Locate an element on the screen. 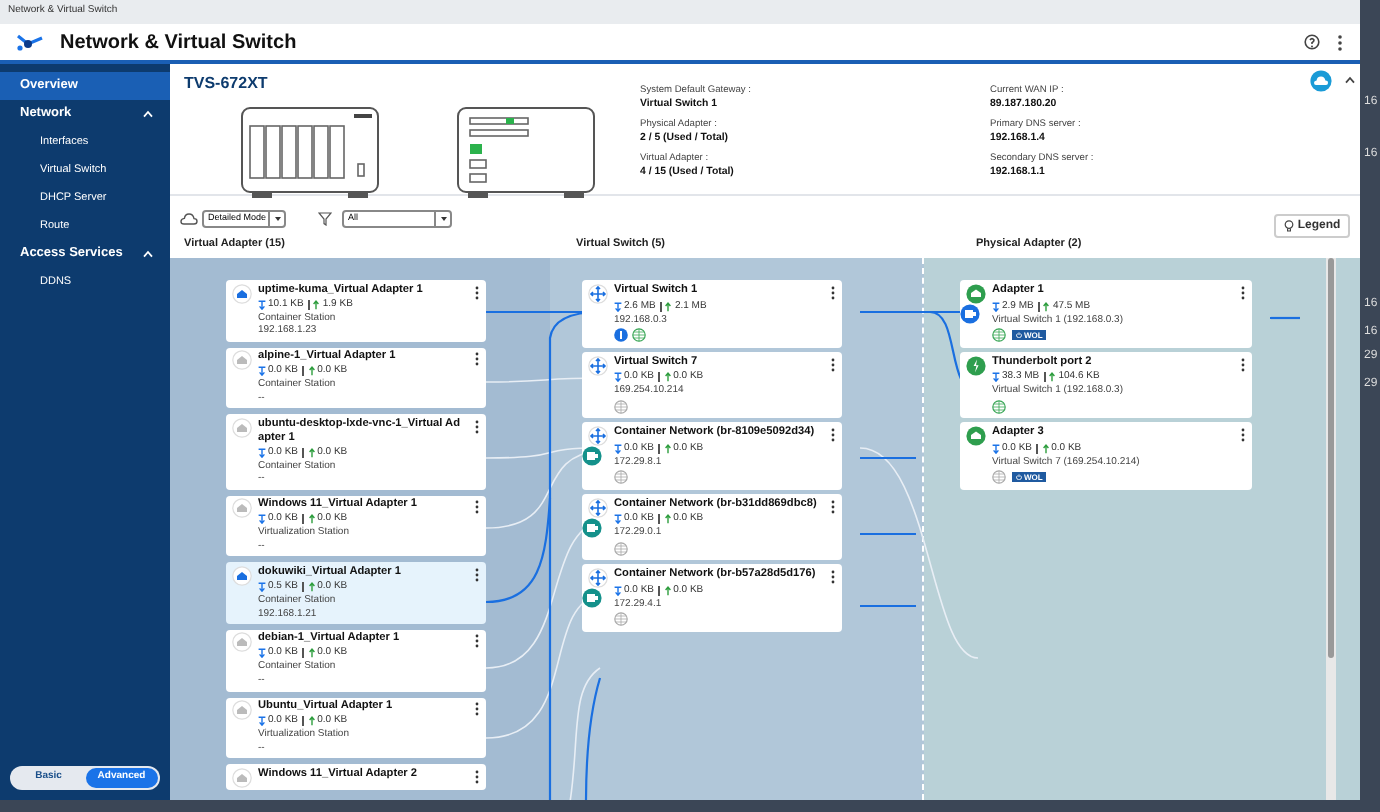 The height and width of the screenshot is (812, 1380). app-title: Network & Virtual Switch is located at coordinates (178, 43).